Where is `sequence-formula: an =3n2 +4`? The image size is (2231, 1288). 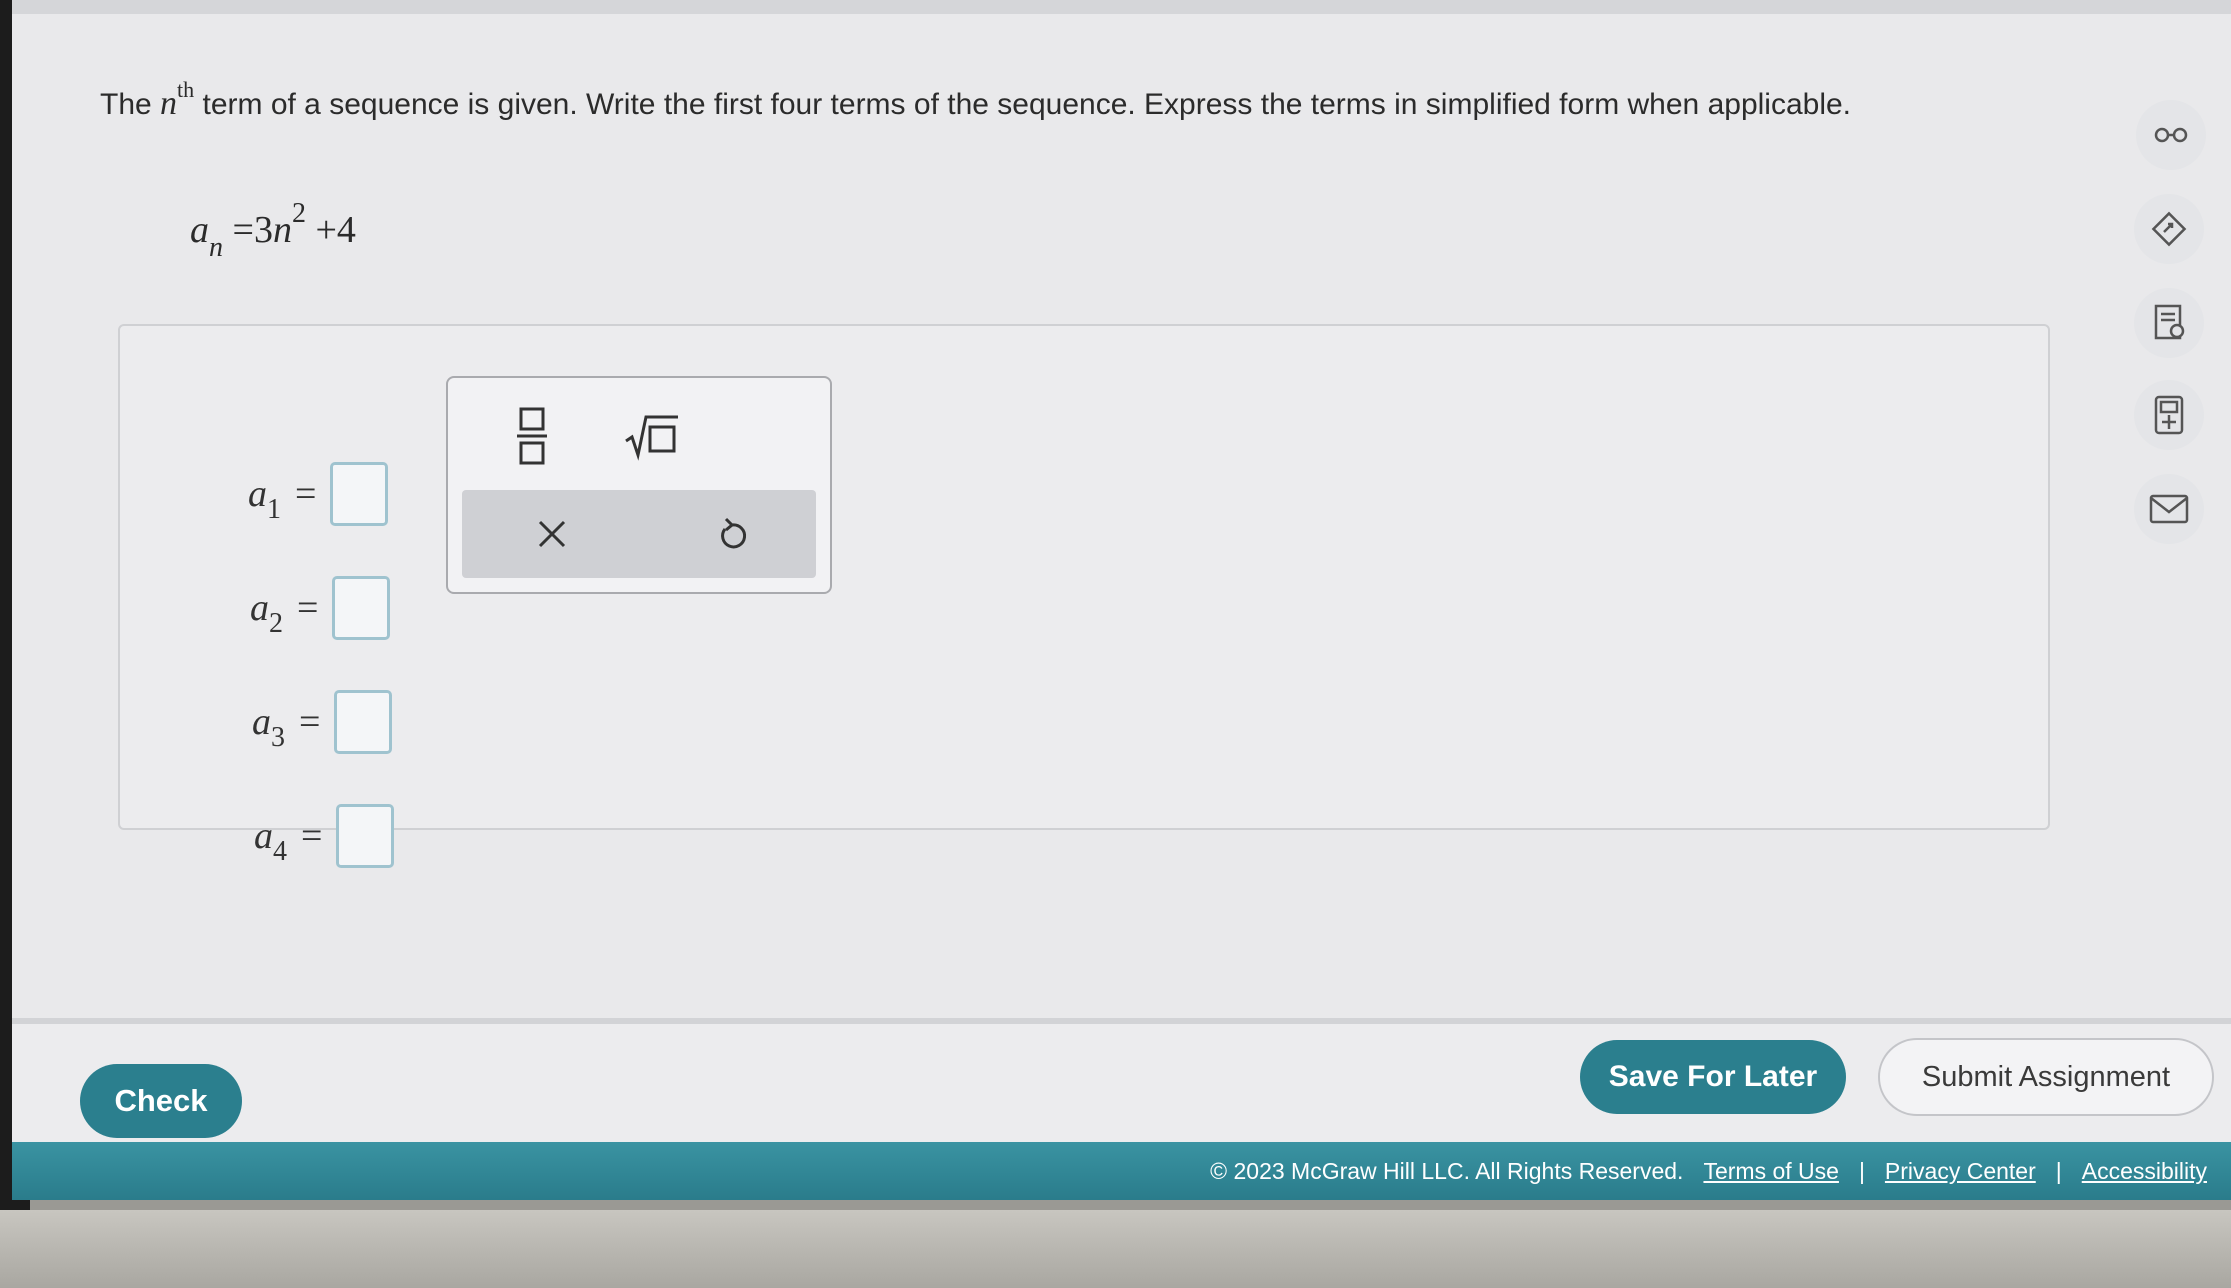
sequence-formula: an =3n2 +4 is located at coordinates (273, 230).